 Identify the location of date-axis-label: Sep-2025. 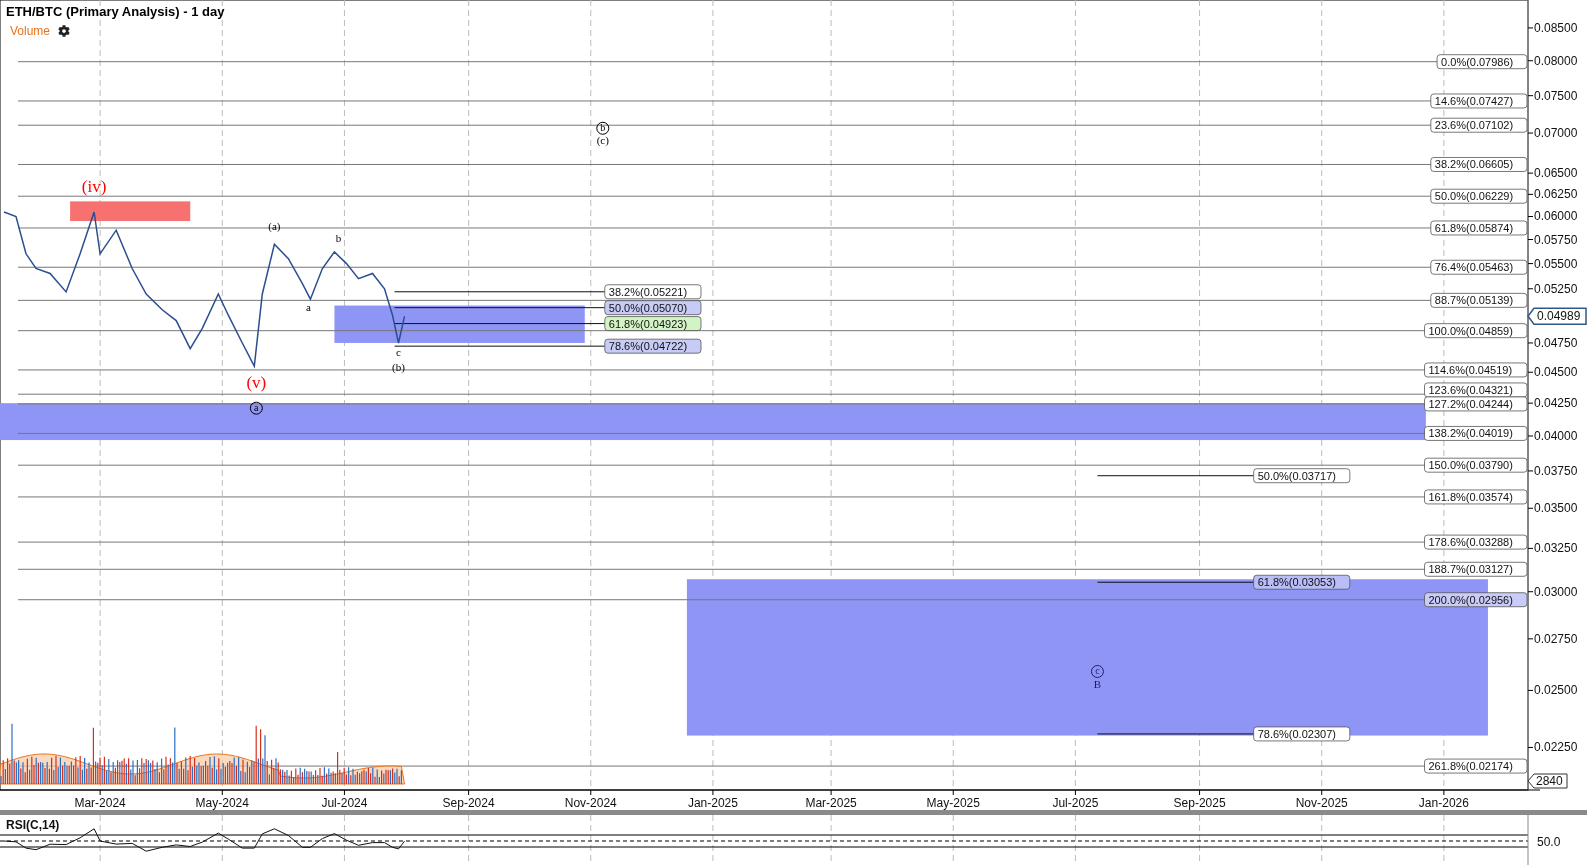
(1199, 803).